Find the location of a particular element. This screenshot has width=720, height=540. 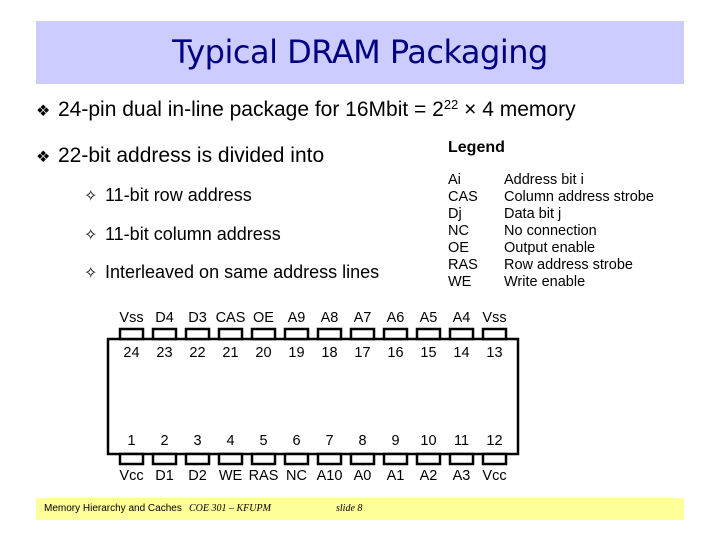

pin-number: 4 is located at coordinates (230, 441).